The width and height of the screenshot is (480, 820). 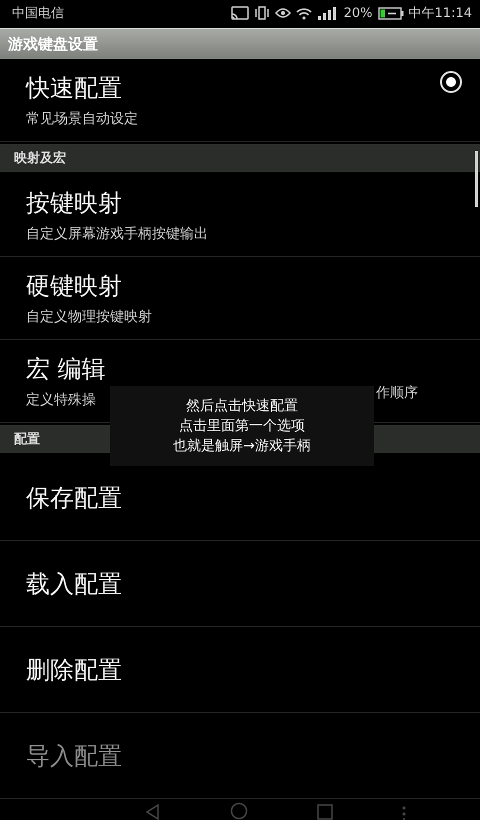 What do you see at coordinates (440, 13) in the screenshot?
I see `clock: 中午11:14` at bounding box center [440, 13].